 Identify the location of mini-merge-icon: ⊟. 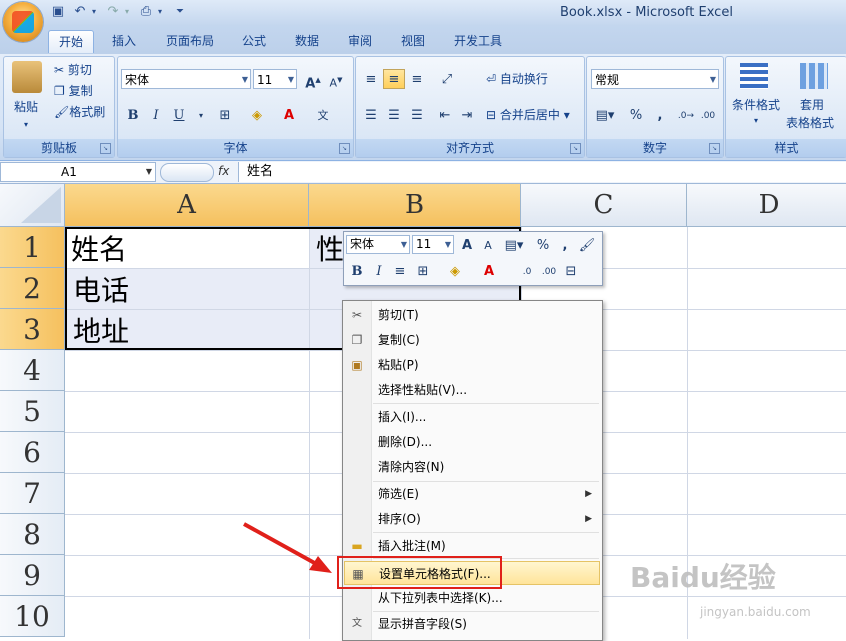
(571, 271).